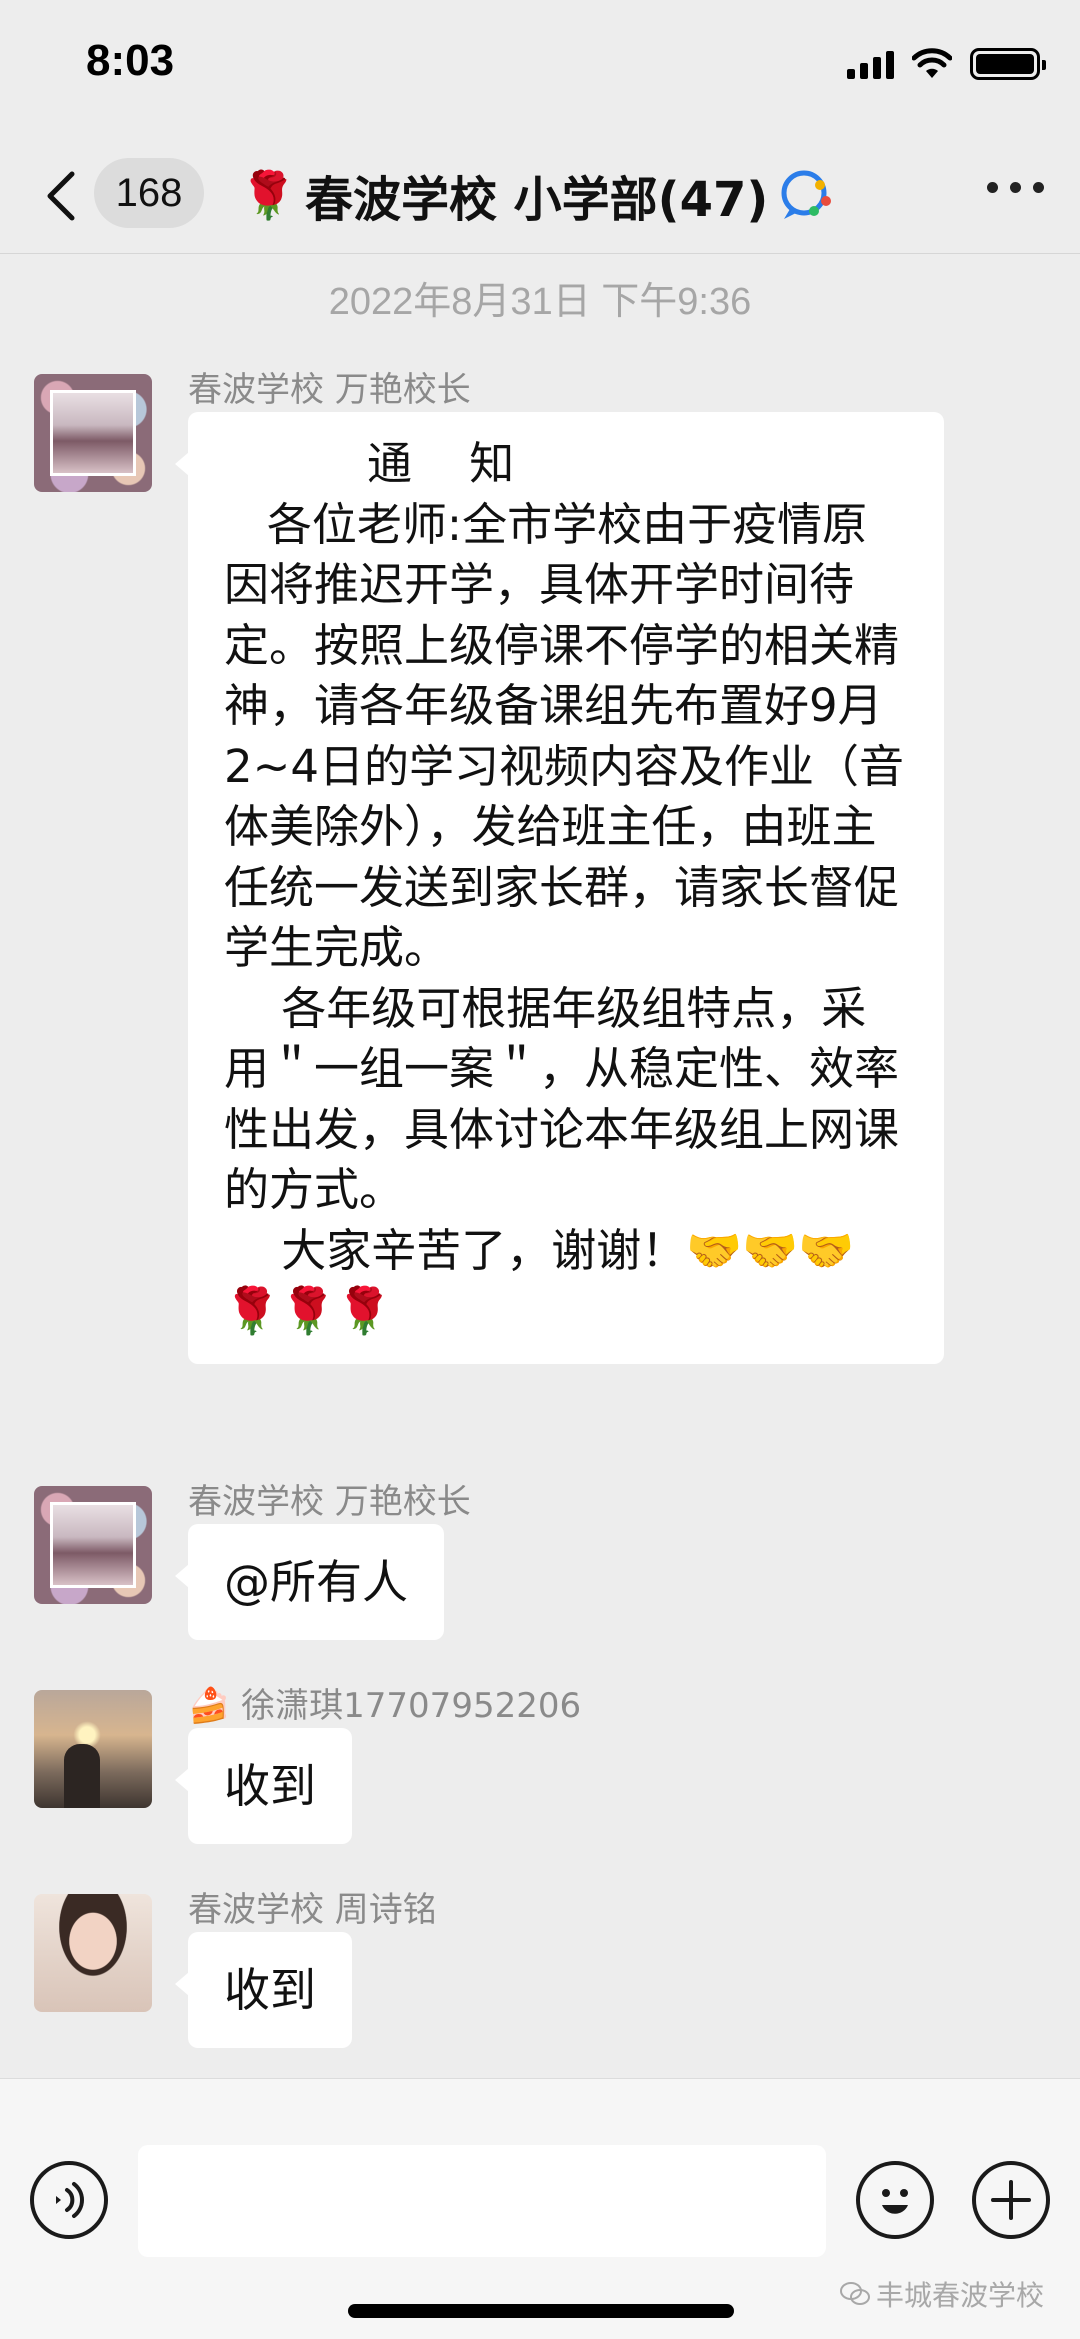 Image resolution: width=1080 pixels, height=2339 pixels. Describe the element at coordinates (536, 200) in the screenshot. I see `chat-title-text: 春波学校 小学部(47)` at that location.